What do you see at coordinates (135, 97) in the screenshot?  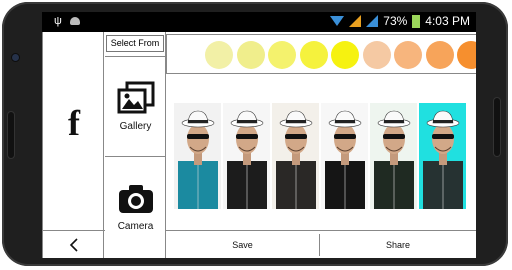 I see `gallery-icon` at bounding box center [135, 97].